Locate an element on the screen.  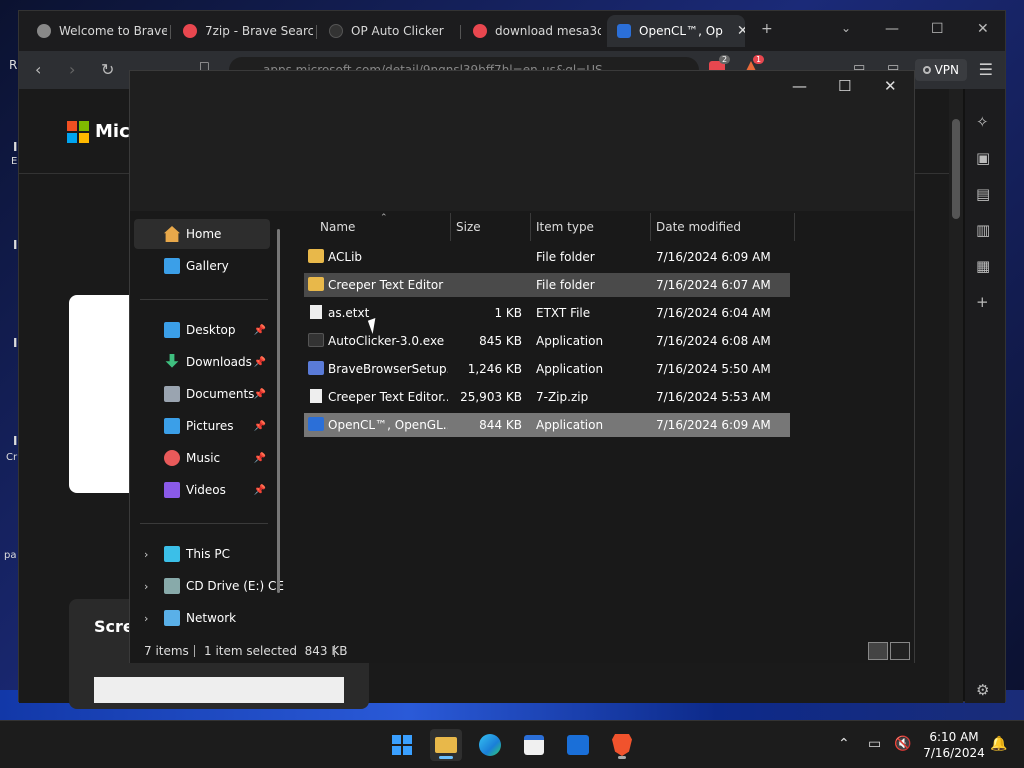
new-tab-icon: + is located at coordinates (767, 29).